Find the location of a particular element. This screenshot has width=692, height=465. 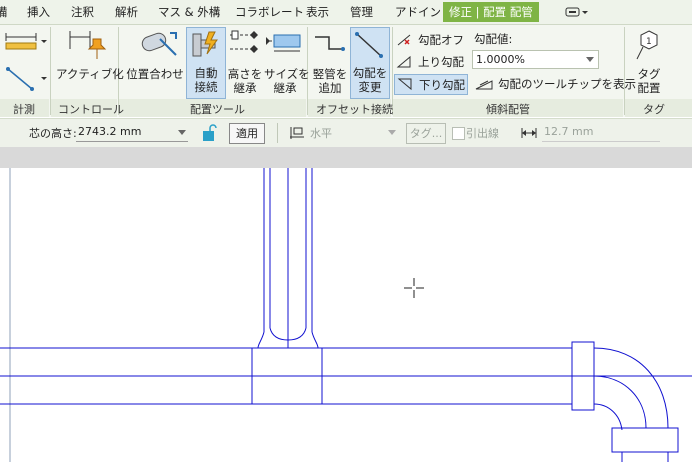

activate-dimensions-button: アクティブ化 is located at coordinates (90, 59).